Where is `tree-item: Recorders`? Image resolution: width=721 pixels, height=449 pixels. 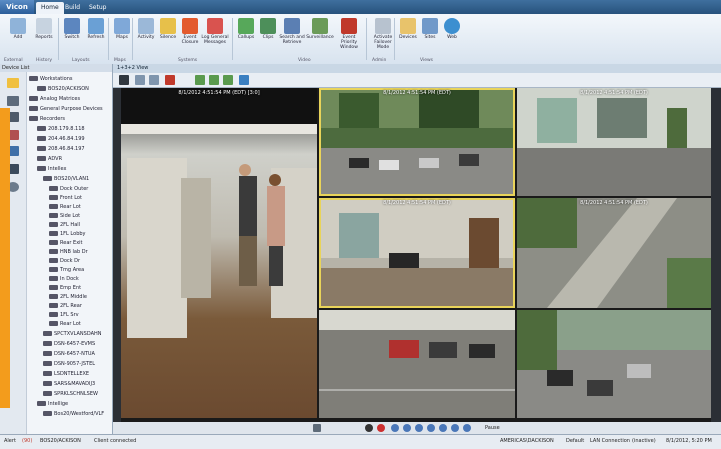
tree-item: Recorders is located at coordinates (47, 119).